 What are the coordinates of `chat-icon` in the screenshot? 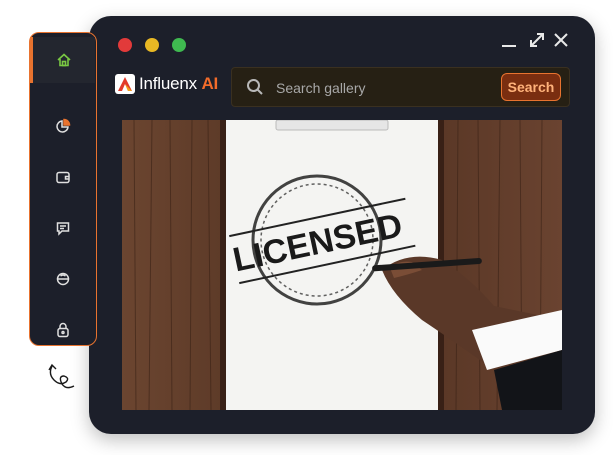 It's located at (62, 229).